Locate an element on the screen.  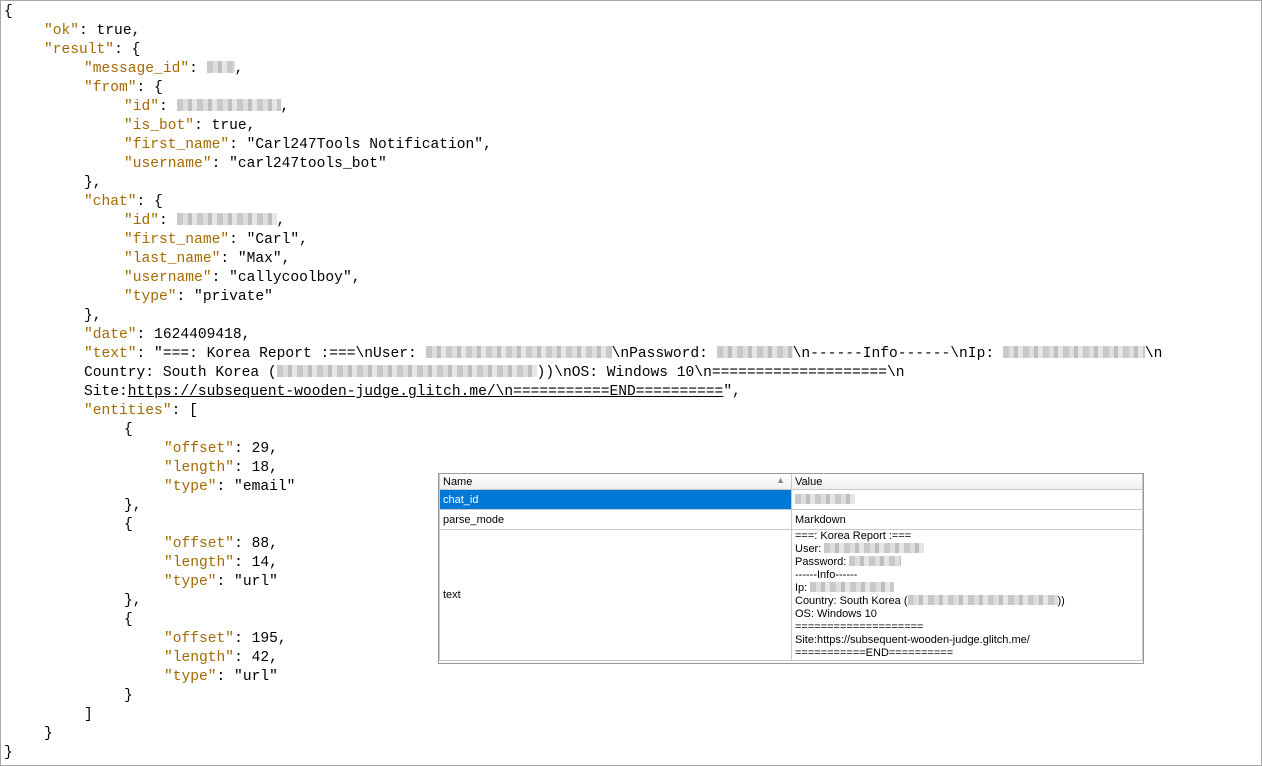
text-value-line: ===========END========== is located at coordinates (967, 653).